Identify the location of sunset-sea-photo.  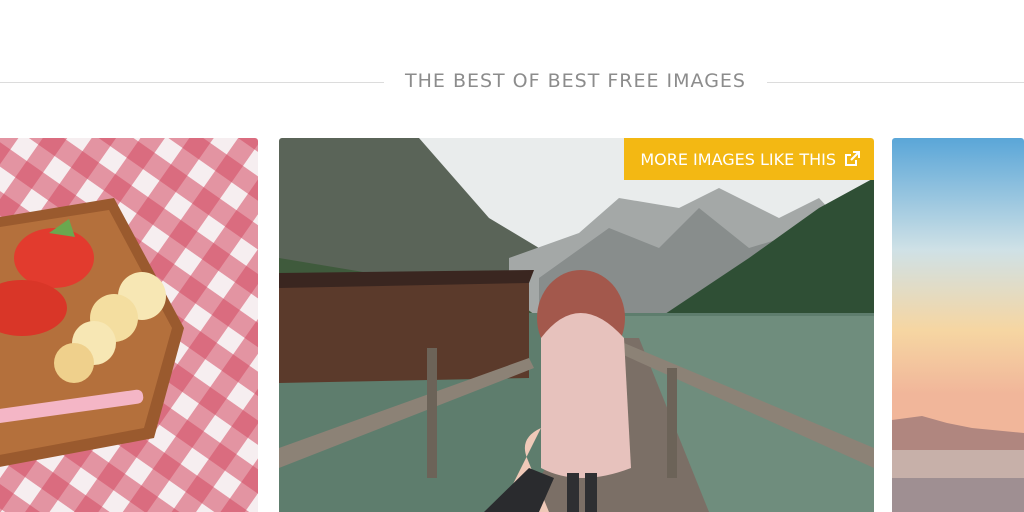
(958, 325).